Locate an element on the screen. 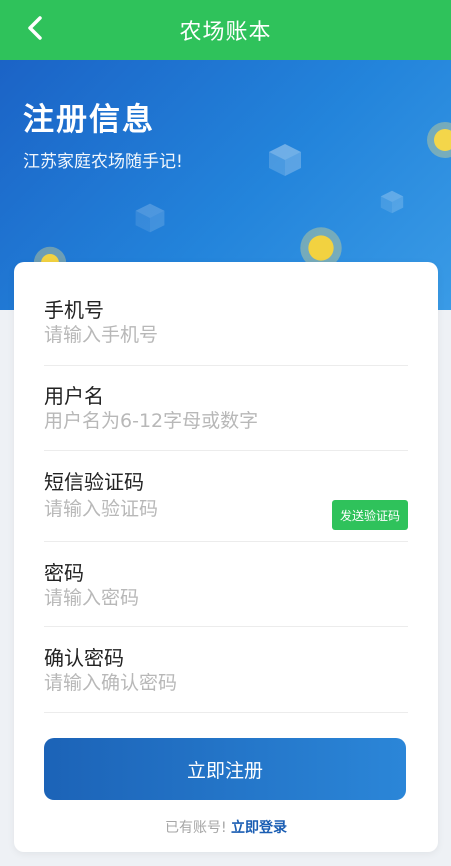 The height and width of the screenshot is (866, 451). sms-code-input is located at coordinates (174, 509).